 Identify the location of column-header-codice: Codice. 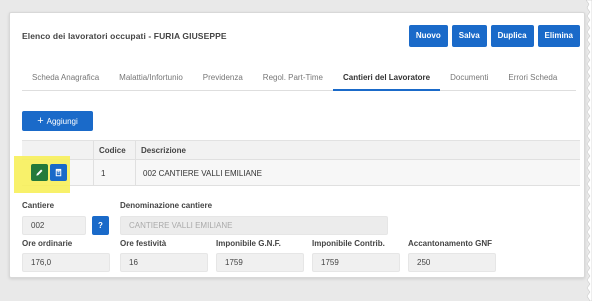
(112, 150).